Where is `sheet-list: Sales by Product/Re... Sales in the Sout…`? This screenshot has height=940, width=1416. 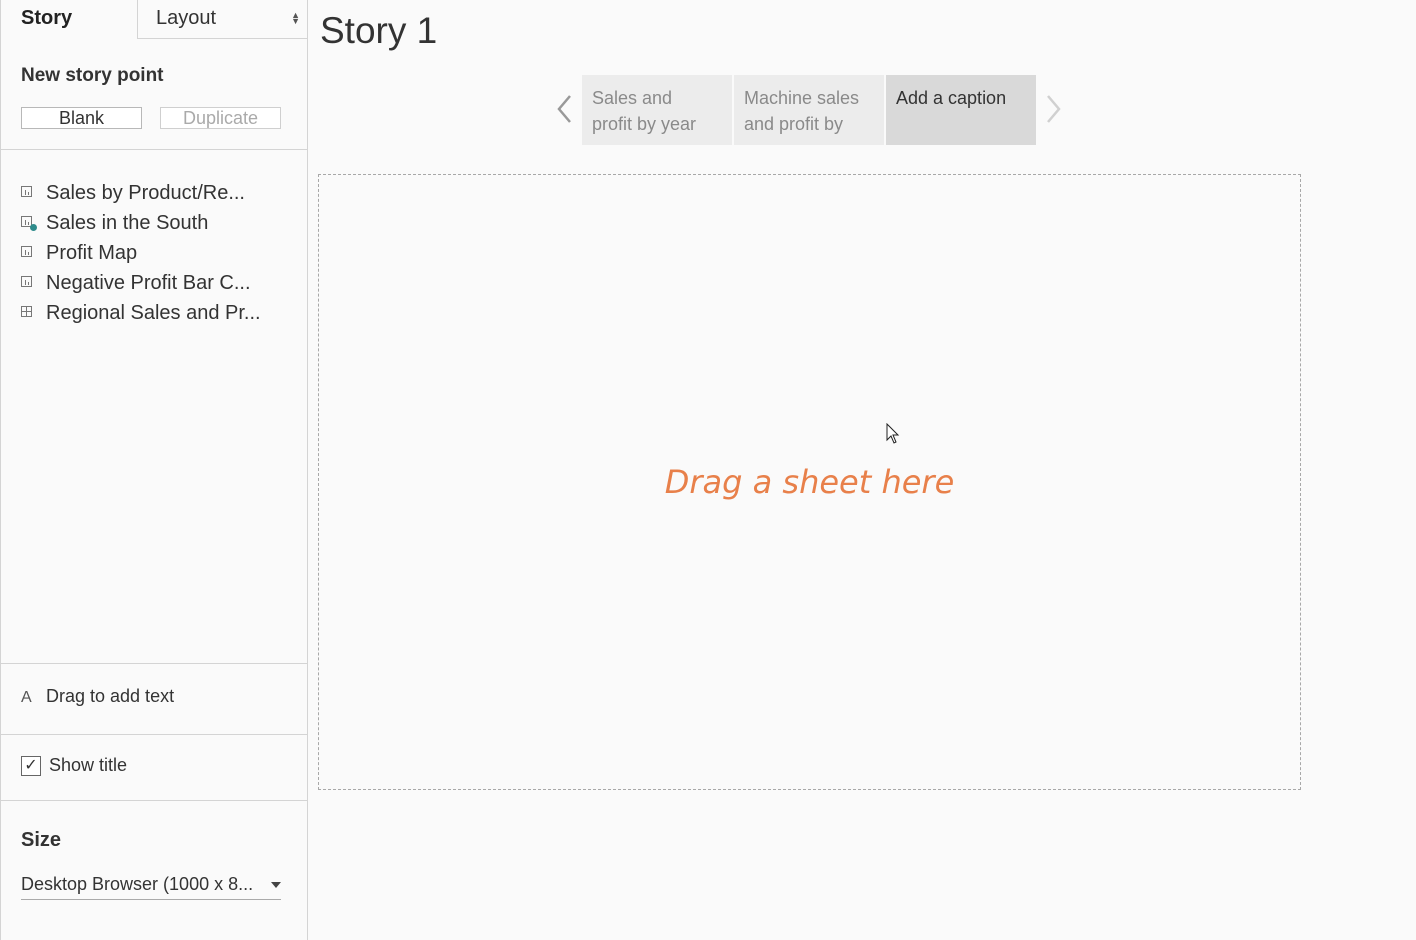
sheet-list: Sales by Product/Re... Sales in the Sout… is located at coordinates (154, 253).